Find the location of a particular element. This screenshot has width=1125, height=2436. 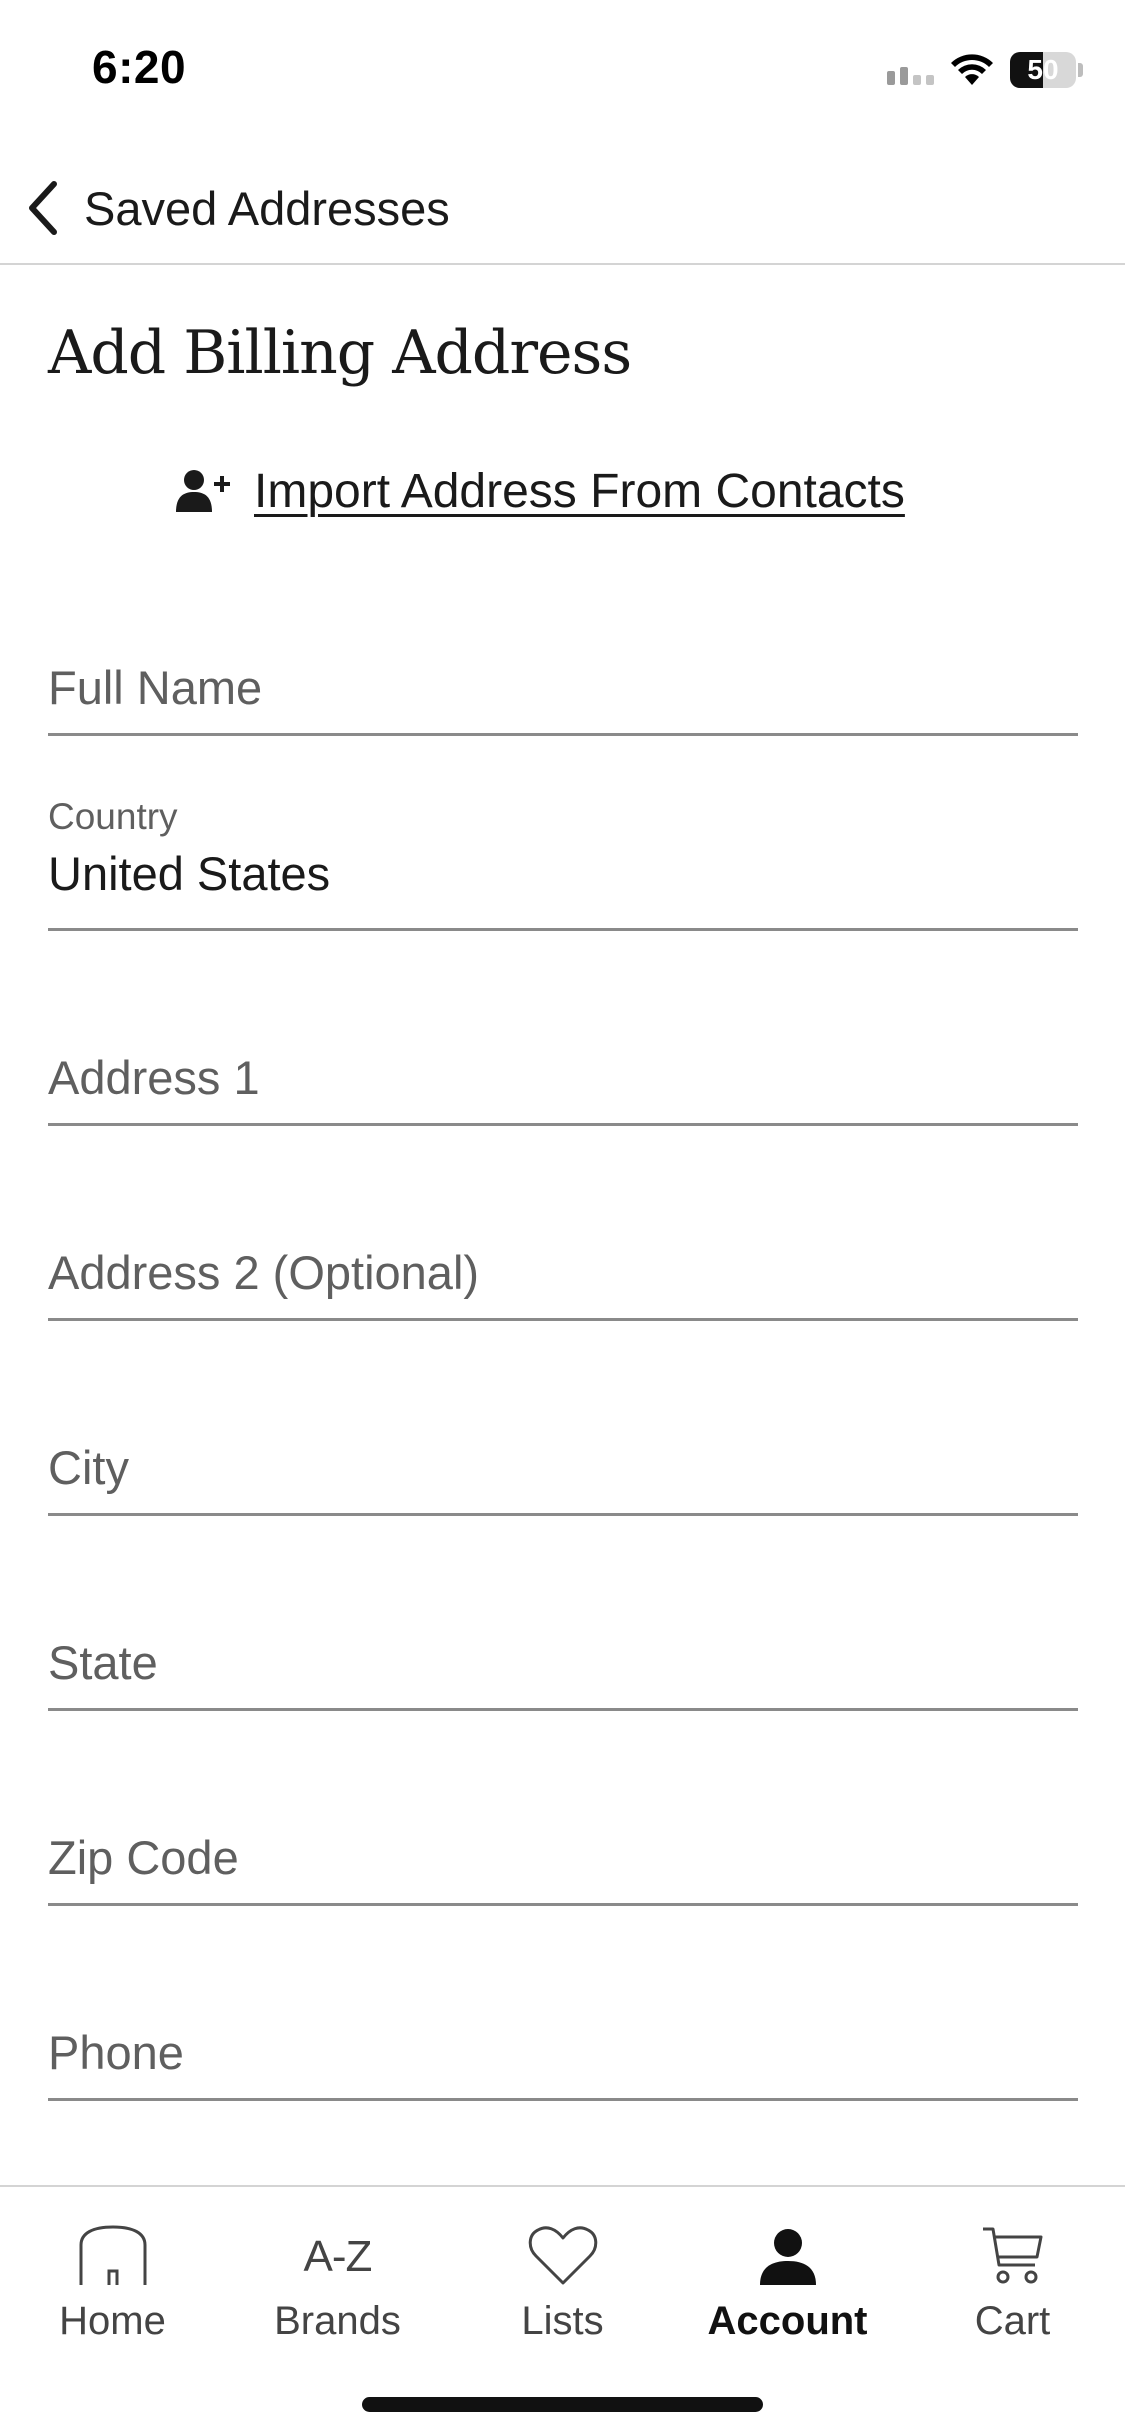

tab-home: Home is located at coordinates (112, 2292).